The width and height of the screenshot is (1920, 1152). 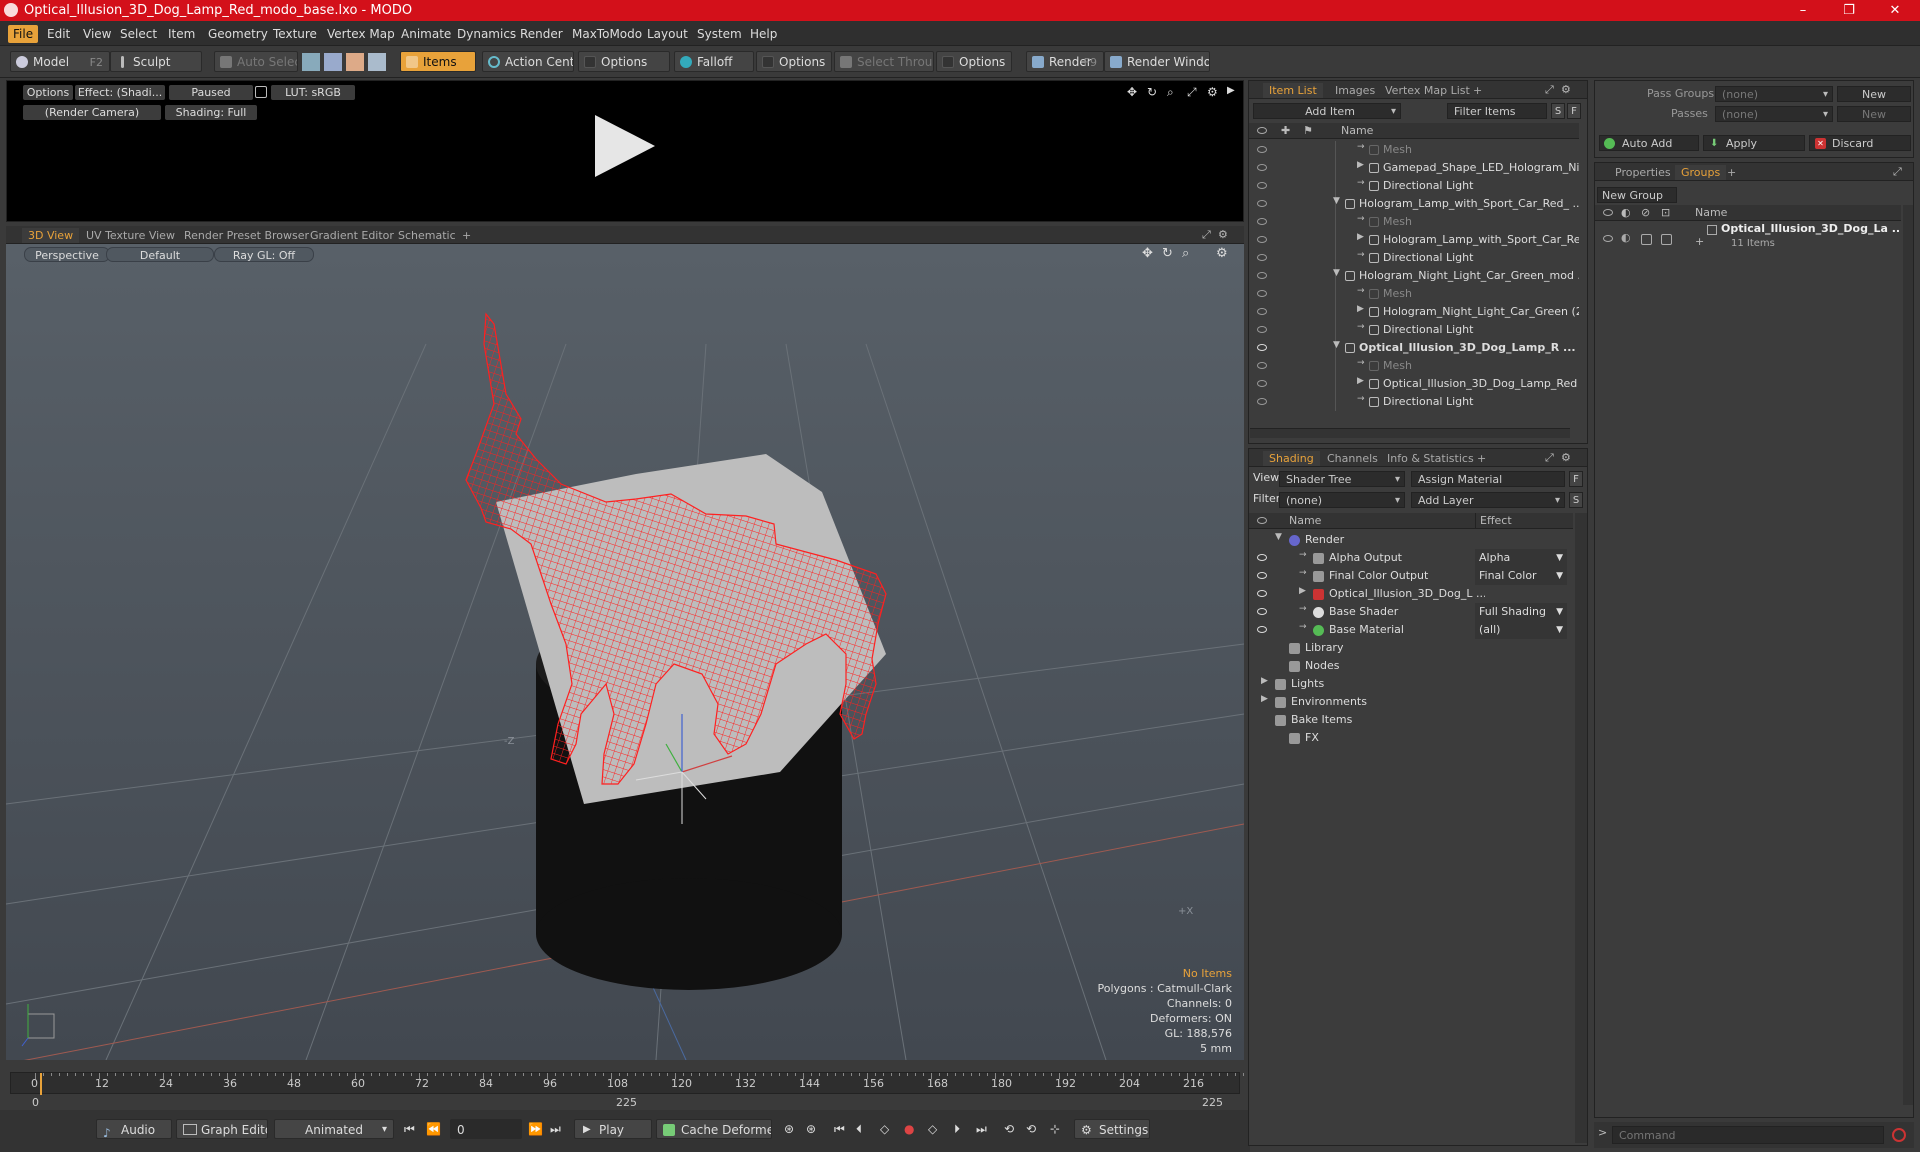 What do you see at coordinates (1411, 738) in the screenshot?
I see `shader-tree-row: FX` at bounding box center [1411, 738].